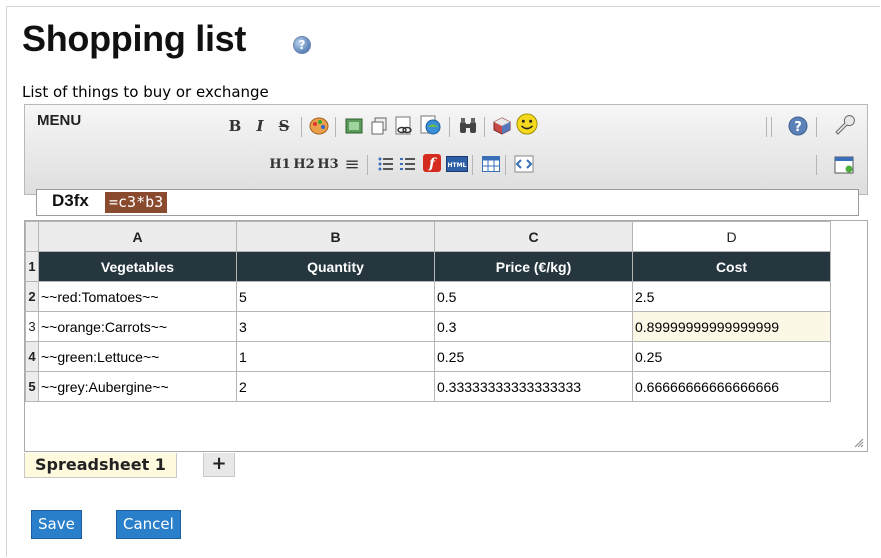 Image resolution: width=881 pixels, height=558 pixels. What do you see at coordinates (235, 126) in the screenshot?
I see `bold-icon: B` at bounding box center [235, 126].